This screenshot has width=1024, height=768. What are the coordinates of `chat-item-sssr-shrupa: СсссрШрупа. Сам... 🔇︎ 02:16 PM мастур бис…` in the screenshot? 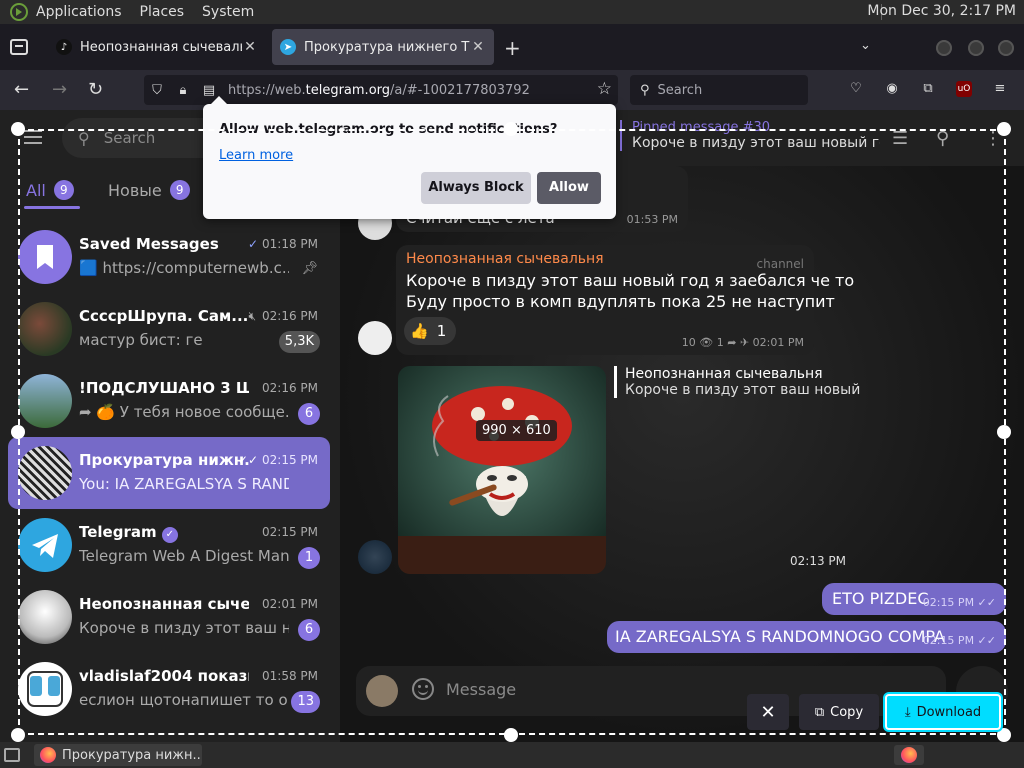 It's located at (169, 329).